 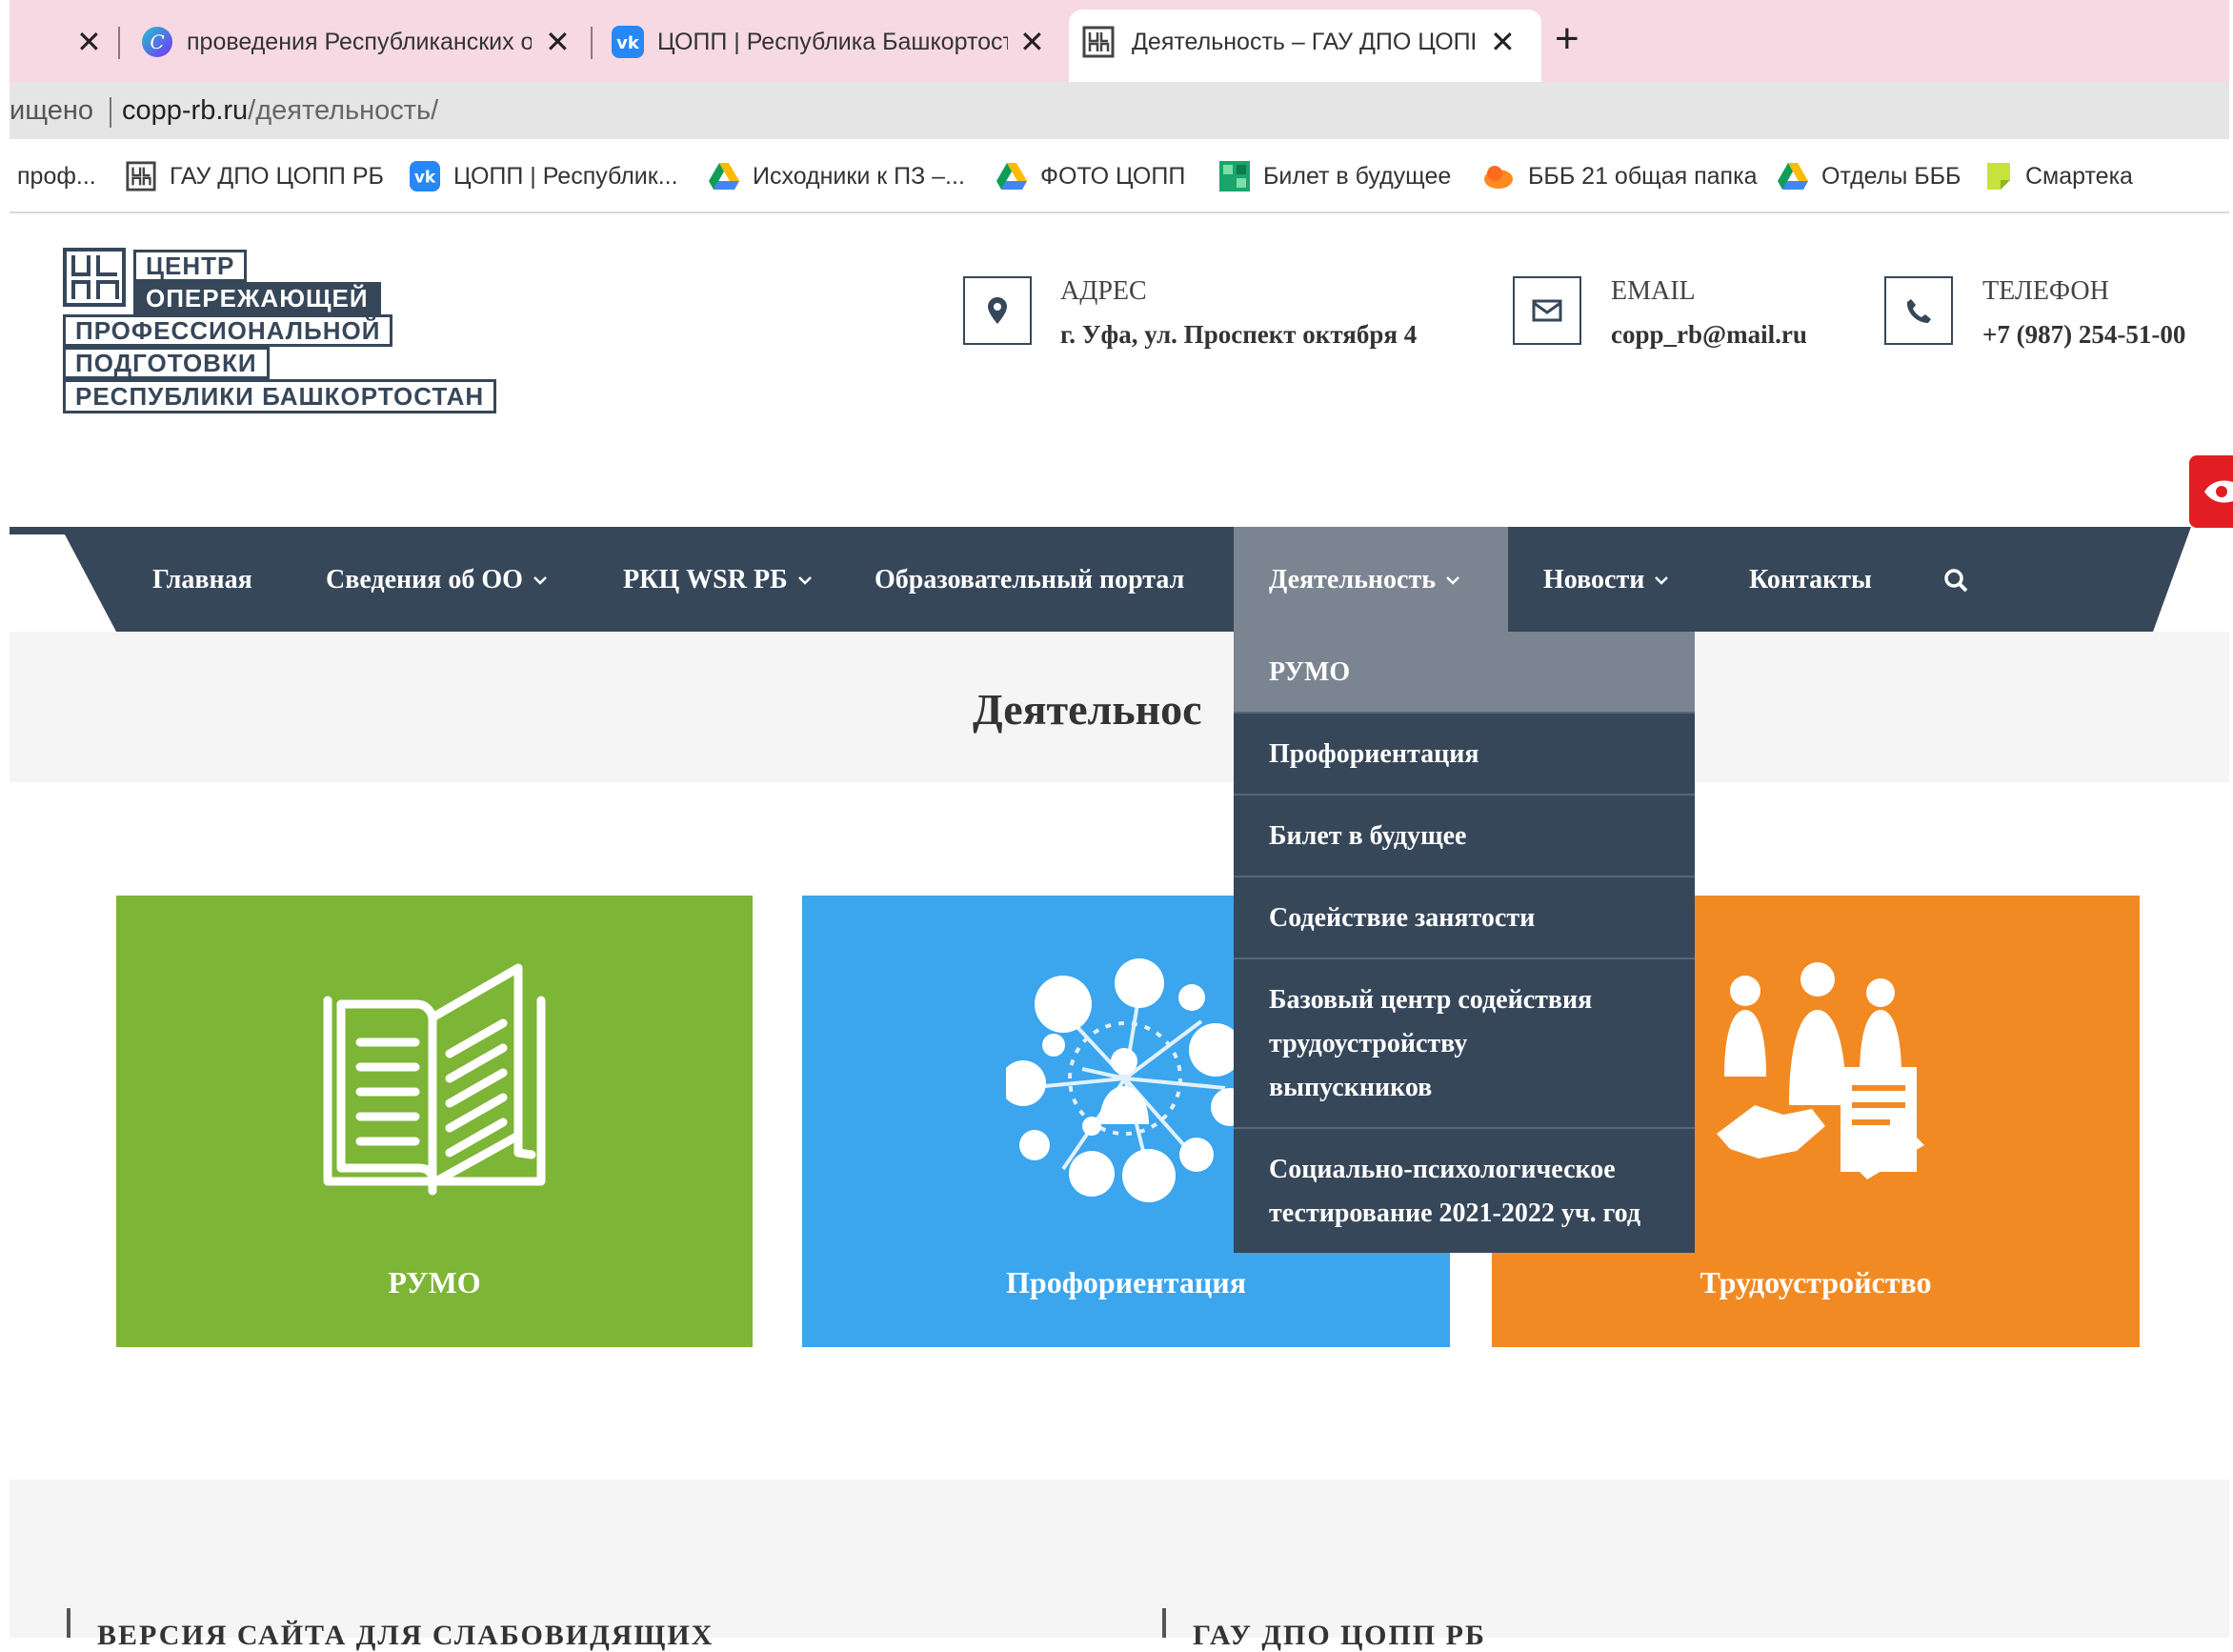 I want to click on nav-item-portal: Образовательный портал, so click(x=1029, y=580).